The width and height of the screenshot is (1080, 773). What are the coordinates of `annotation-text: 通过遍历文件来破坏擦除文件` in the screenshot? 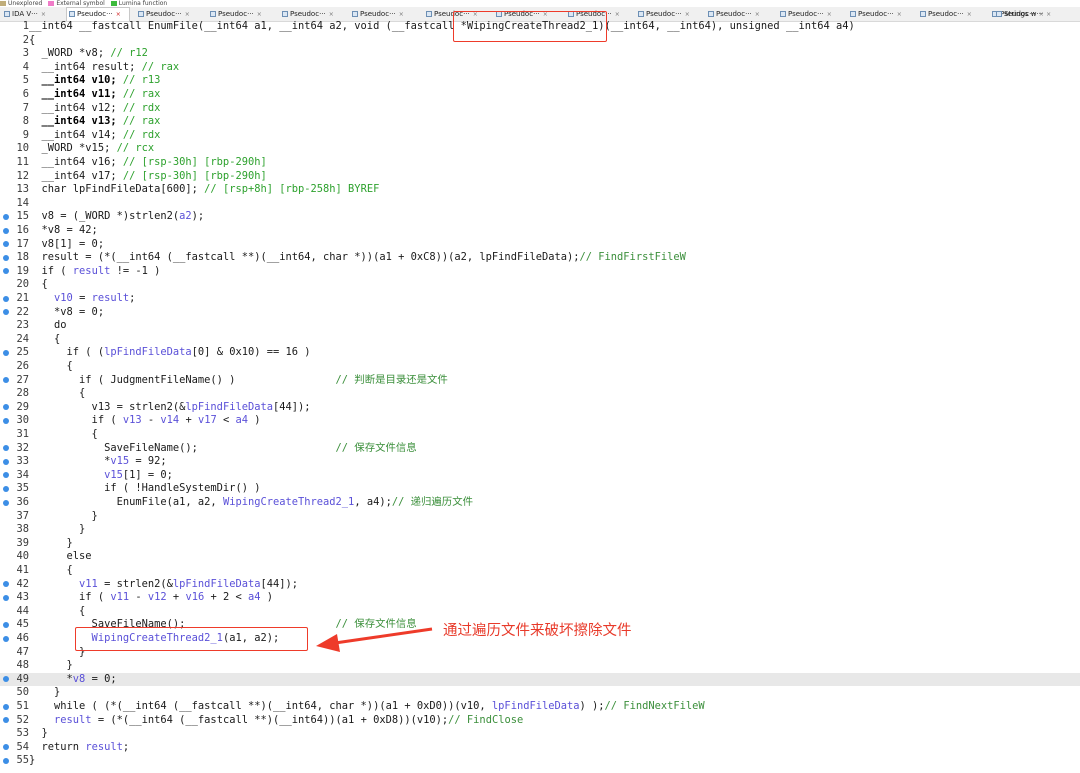 It's located at (537, 631).